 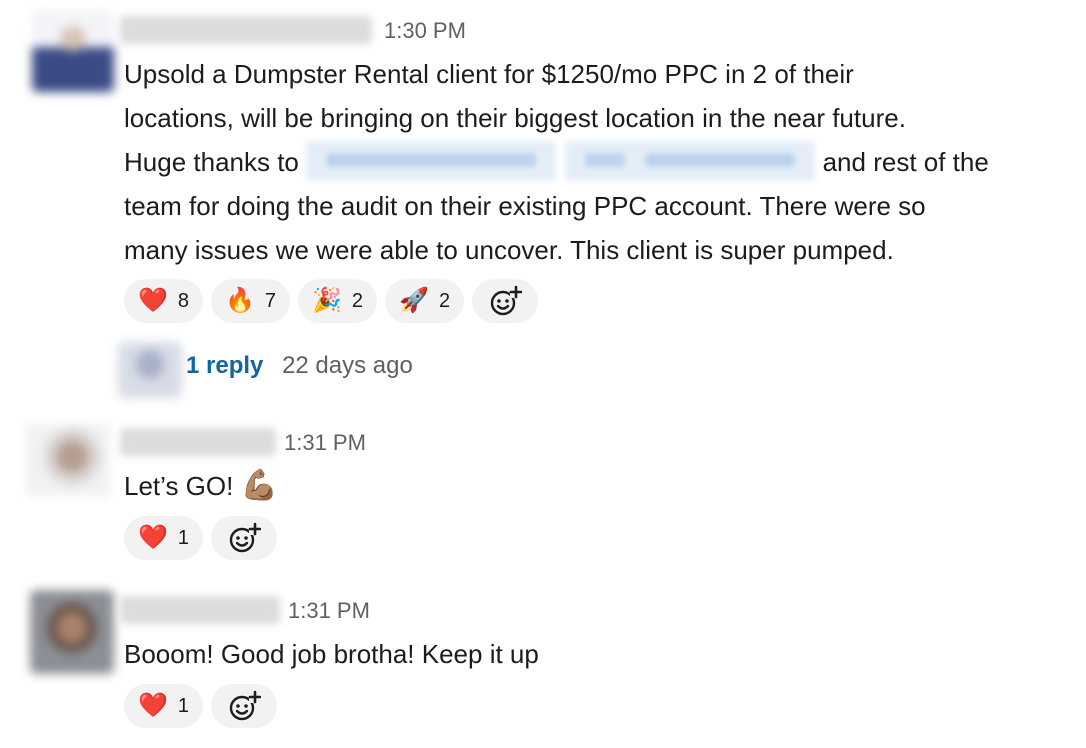 I want to click on reaction-heart: ❤️ 8, so click(x=164, y=301).